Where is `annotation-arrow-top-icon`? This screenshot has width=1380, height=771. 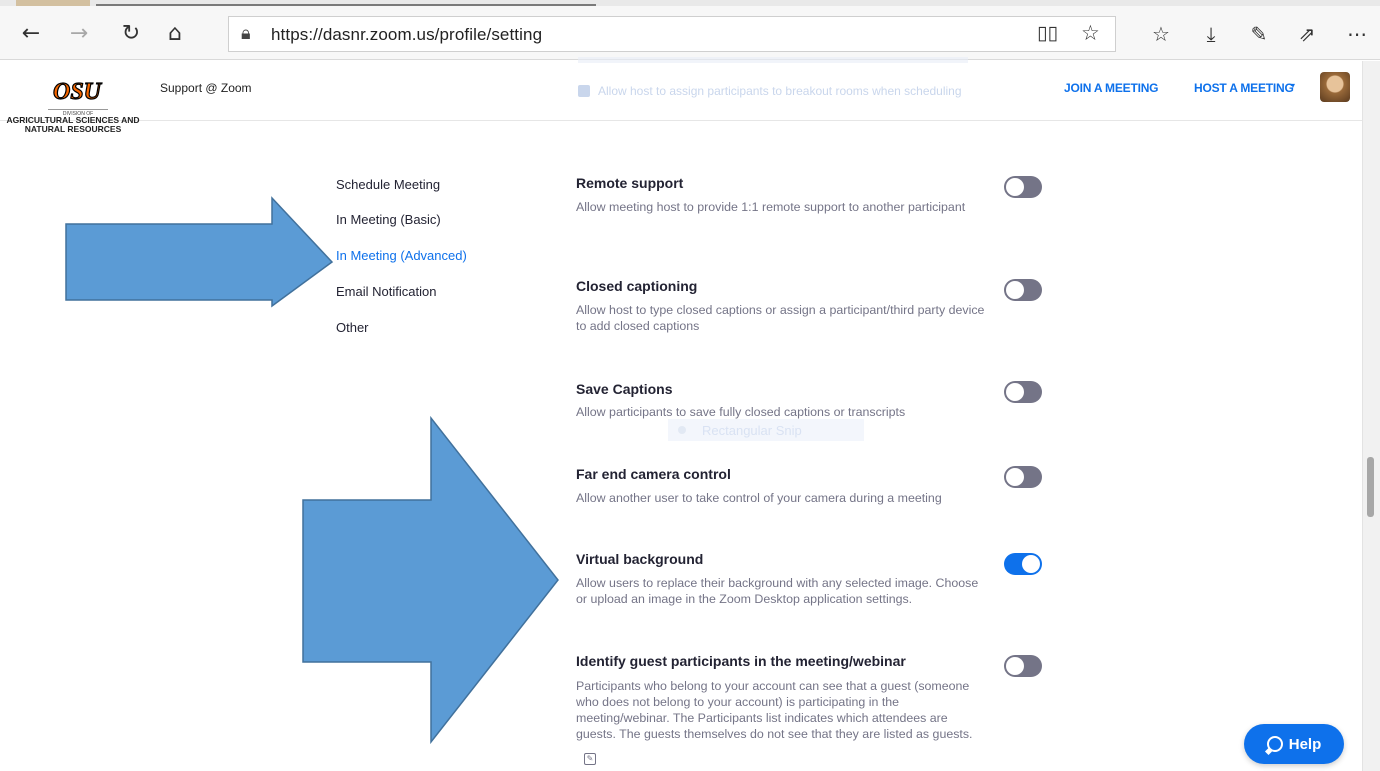 annotation-arrow-top-icon is located at coordinates (199, 252).